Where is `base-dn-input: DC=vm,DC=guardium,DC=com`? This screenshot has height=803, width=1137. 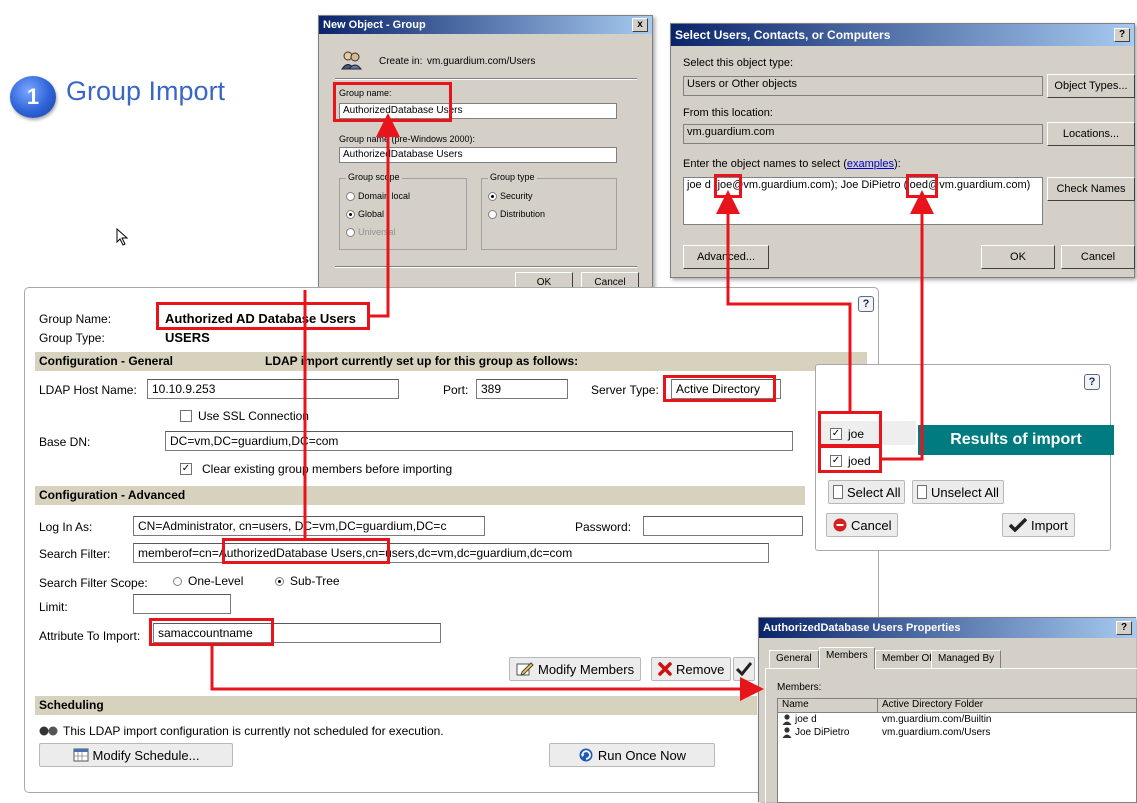
base-dn-input: DC=vm,DC=guardium,DC=com is located at coordinates (479, 441).